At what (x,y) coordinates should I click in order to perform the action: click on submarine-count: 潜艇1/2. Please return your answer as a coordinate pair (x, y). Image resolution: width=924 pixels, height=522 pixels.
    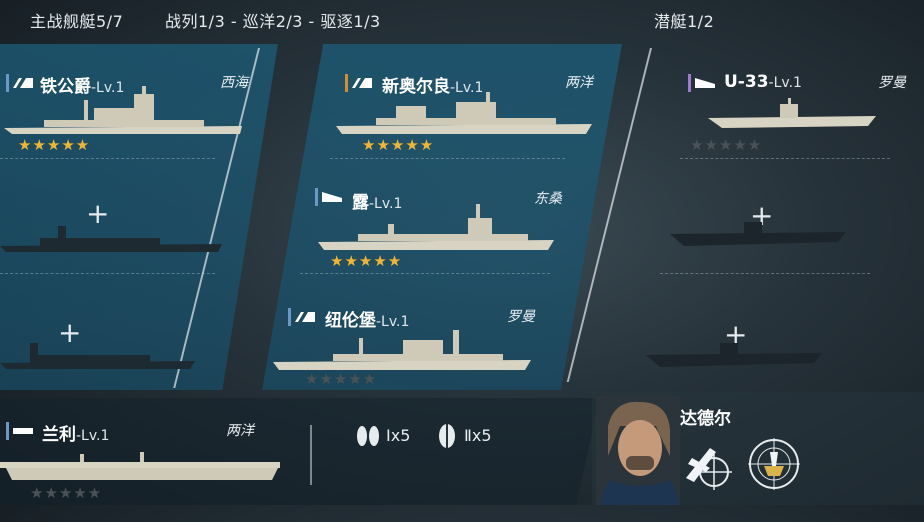
    Looking at the image, I should click on (684, 21).